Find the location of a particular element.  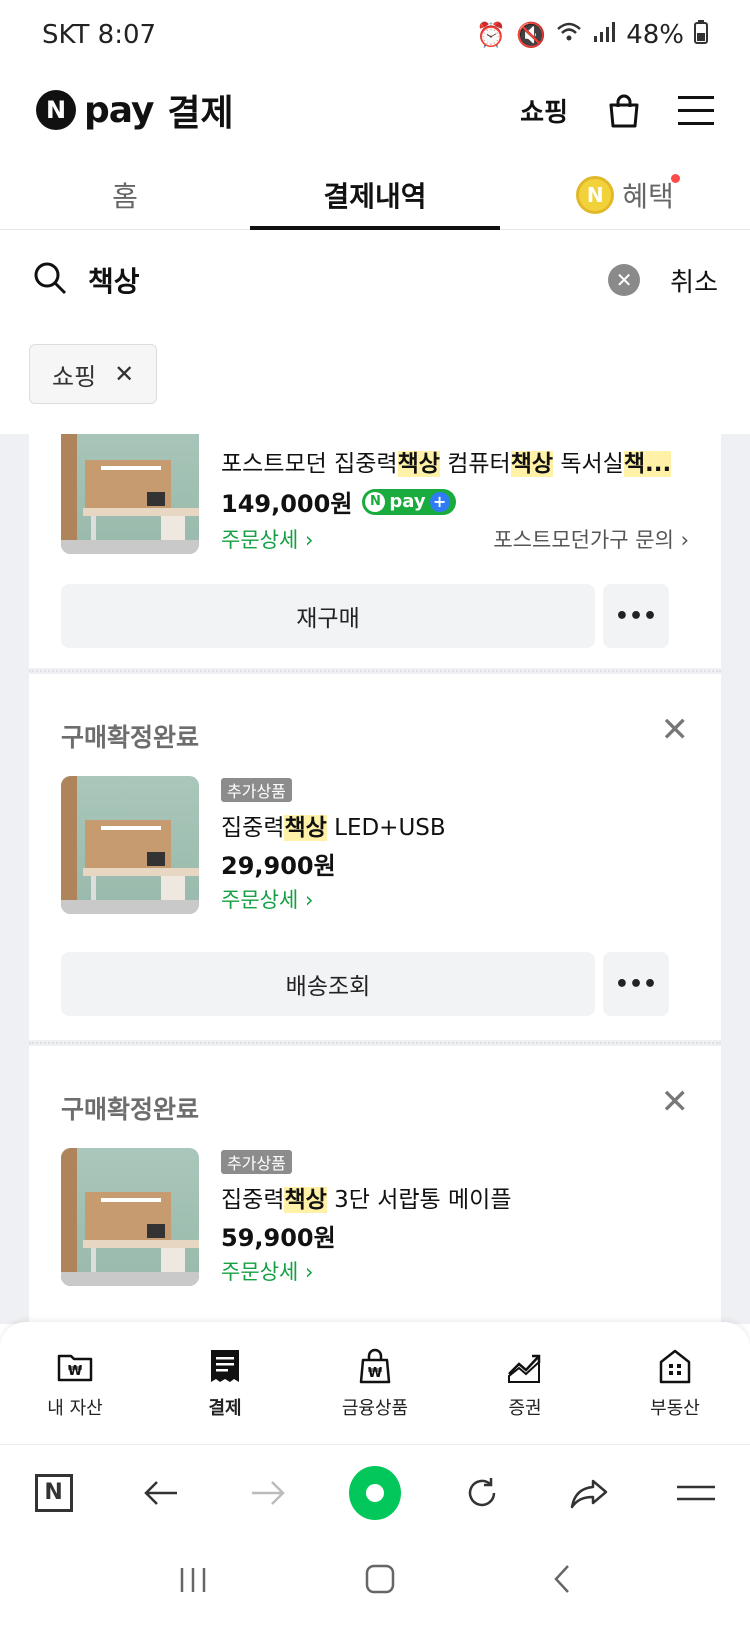

recent-apps-icon is located at coordinates (193, 1583).